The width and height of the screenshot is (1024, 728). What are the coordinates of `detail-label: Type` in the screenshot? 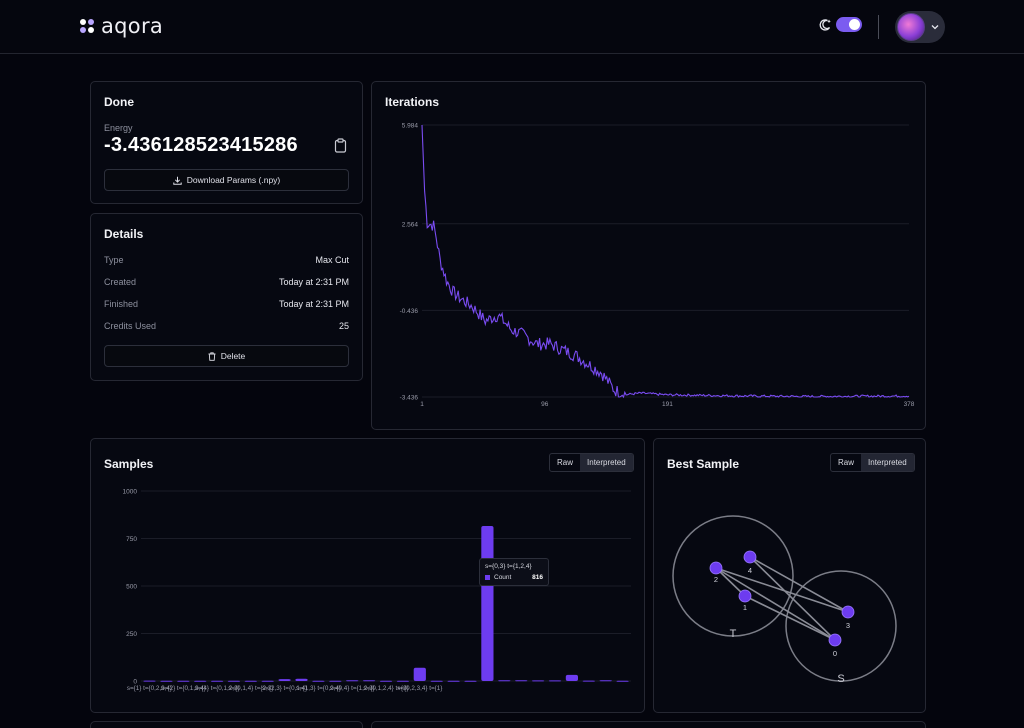 It's located at (114, 260).